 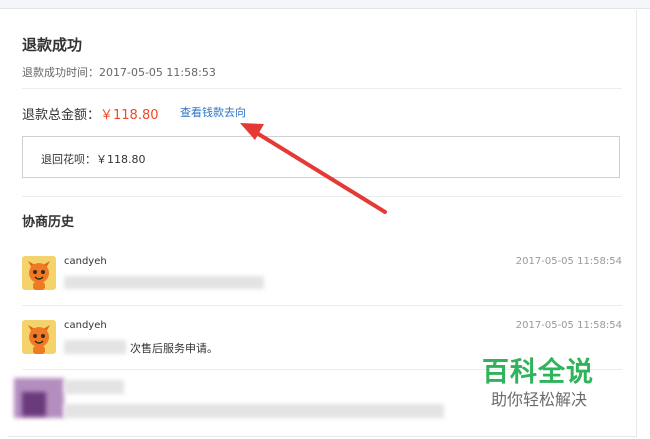 What do you see at coordinates (322, 305) in the screenshot?
I see `divider-entry` at bounding box center [322, 305].